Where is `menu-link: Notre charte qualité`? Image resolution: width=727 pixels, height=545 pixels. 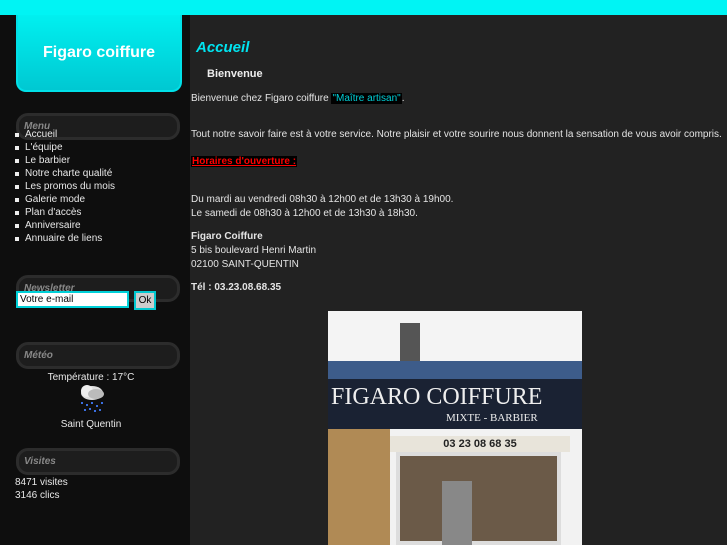 menu-link: Notre charte qualité is located at coordinates (68, 173).